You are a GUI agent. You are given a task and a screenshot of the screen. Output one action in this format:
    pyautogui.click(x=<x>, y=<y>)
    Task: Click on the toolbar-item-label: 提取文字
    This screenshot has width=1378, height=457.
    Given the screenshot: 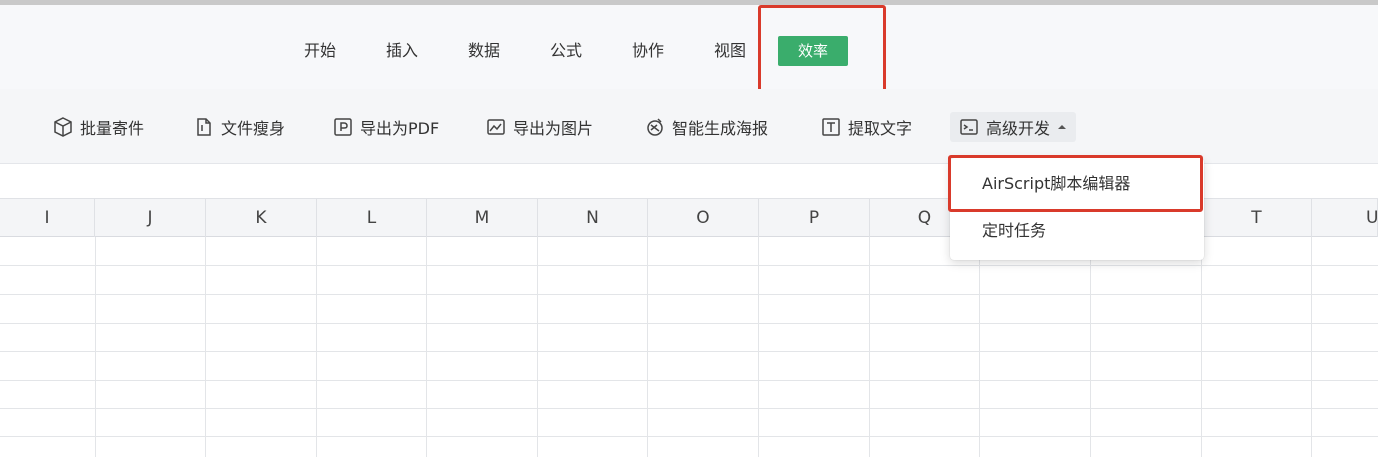 What is the action you would take?
    pyautogui.click(x=880, y=128)
    